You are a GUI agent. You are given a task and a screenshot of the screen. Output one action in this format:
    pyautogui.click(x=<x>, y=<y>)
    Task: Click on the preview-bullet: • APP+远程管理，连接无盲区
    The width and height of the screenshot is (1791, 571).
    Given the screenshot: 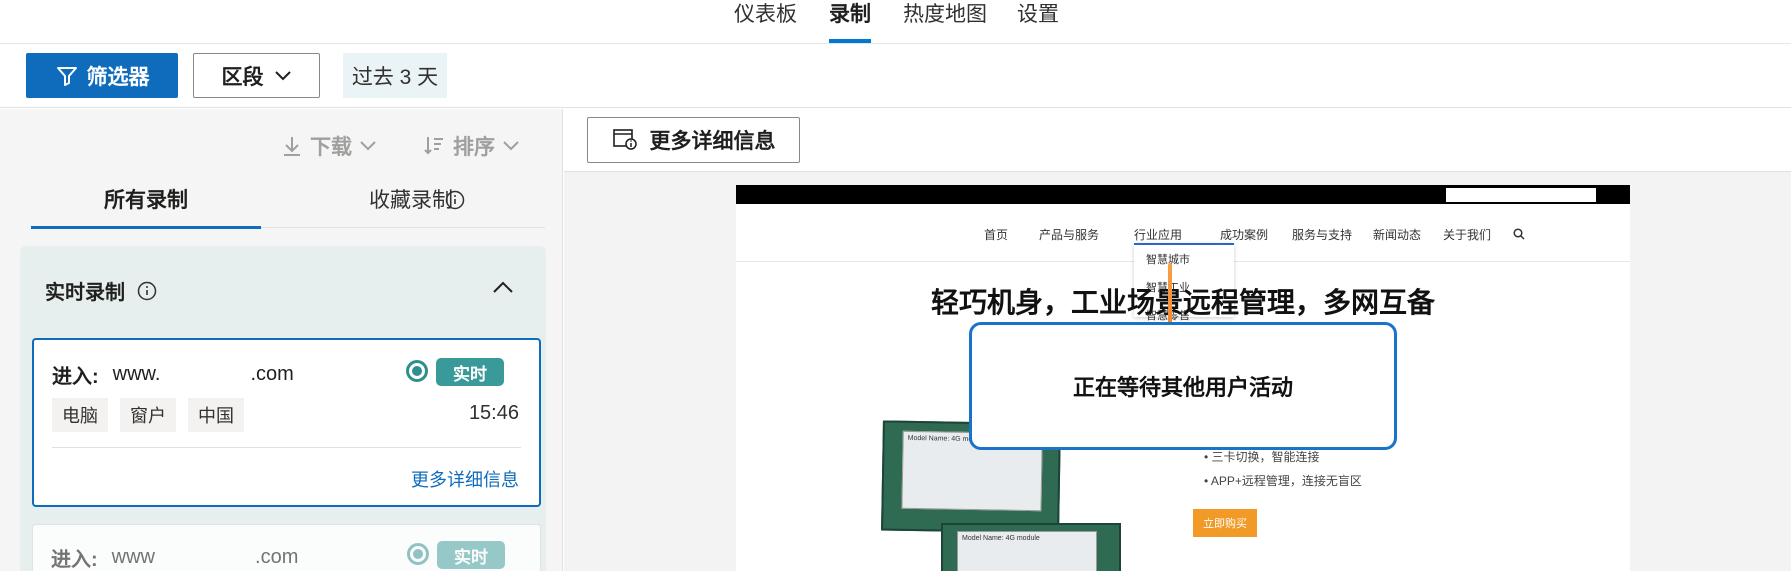 What is the action you would take?
    pyautogui.click(x=1283, y=481)
    